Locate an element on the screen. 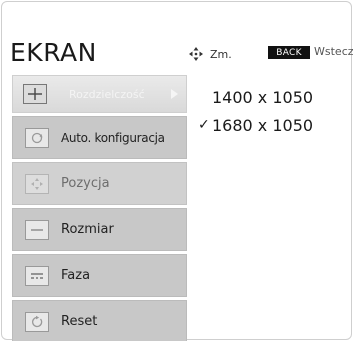 The width and height of the screenshot is (353, 341). resolution-value: 1400 x 1050 is located at coordinates (263, 97).